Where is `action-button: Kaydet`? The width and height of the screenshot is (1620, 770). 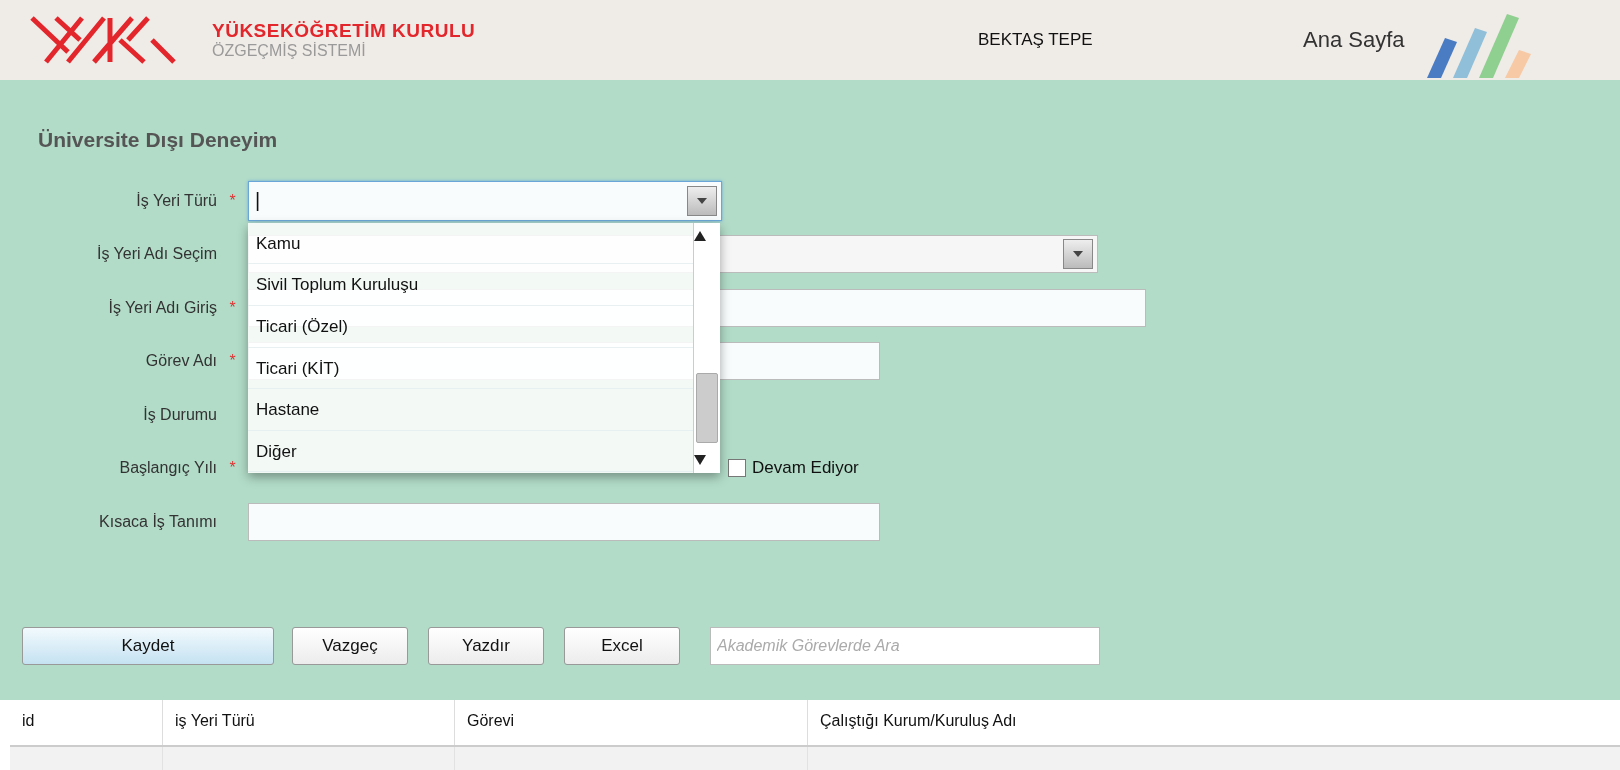 action-button: Kaydet is located at coordinates (148, 645).